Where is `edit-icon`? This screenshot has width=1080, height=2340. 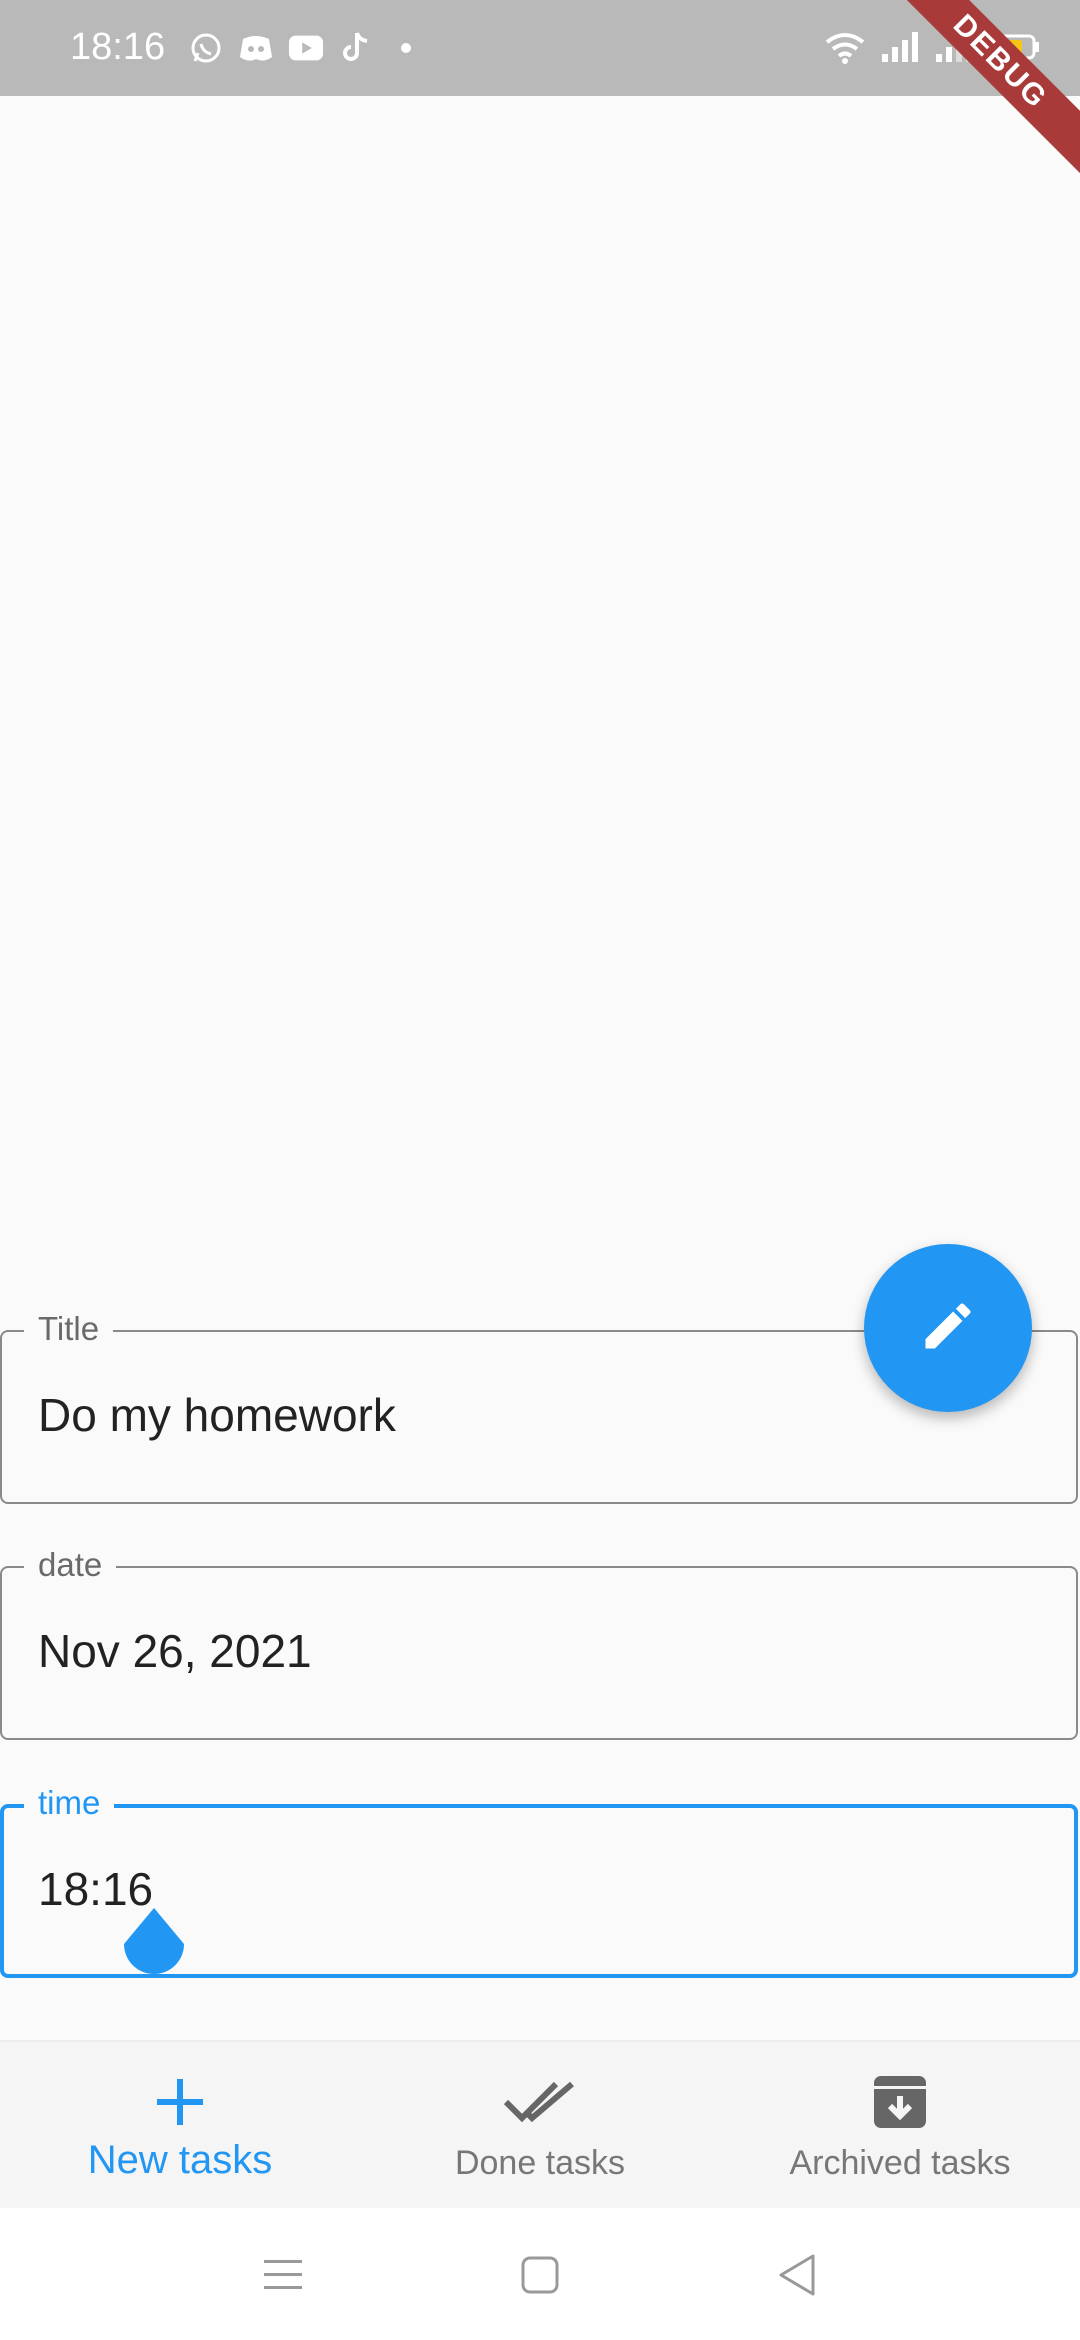
edit-icon is located at coordinates (948, 1328).